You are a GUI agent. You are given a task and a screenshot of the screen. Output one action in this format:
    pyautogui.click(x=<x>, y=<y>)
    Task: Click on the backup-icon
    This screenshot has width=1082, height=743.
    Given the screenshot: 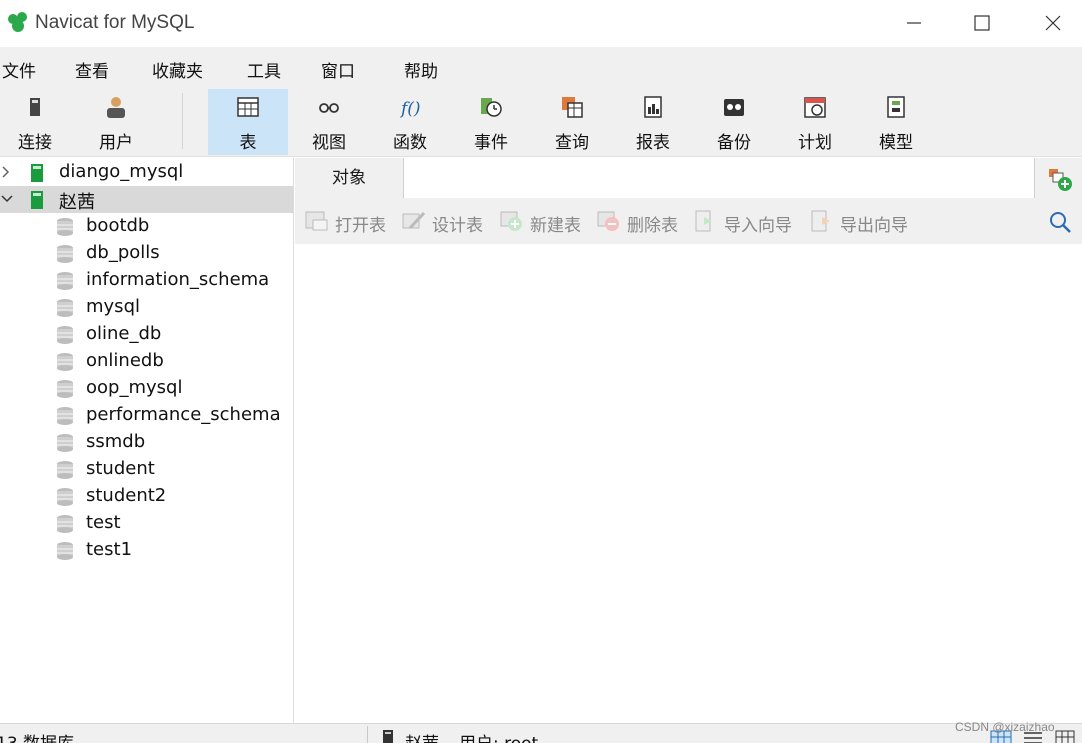 What is the action you would take?
    pyautogui.click(x=734, y=107)
    